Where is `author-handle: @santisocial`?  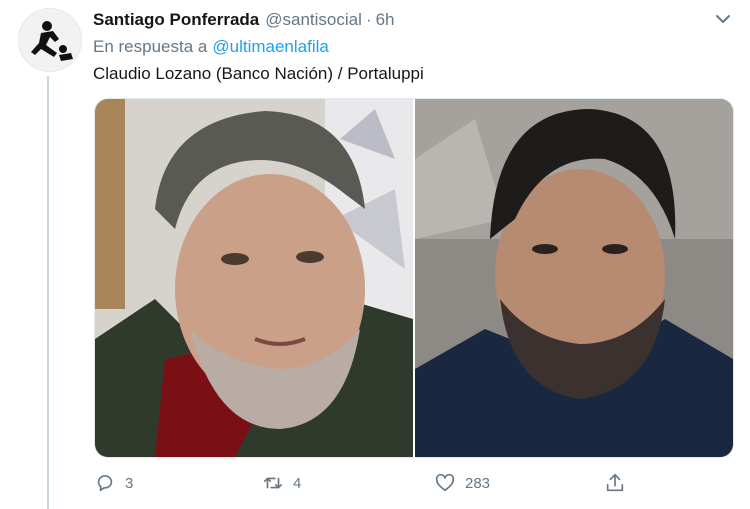 author-handle: @santisocial is located at coordinates (313, 20).